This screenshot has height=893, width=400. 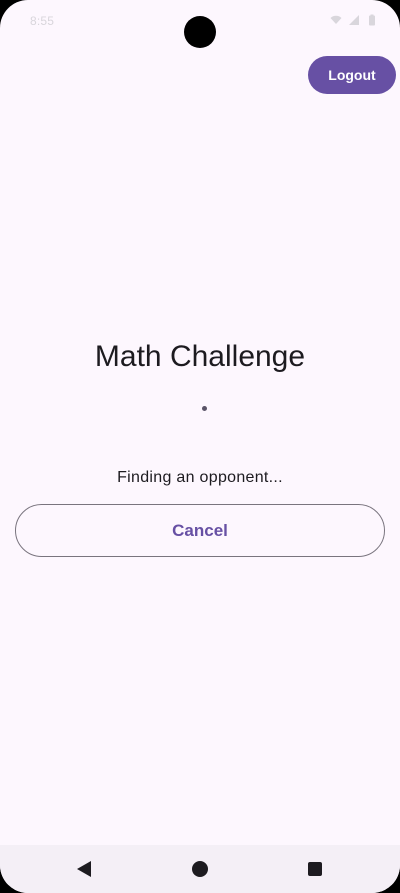 I want to click on recents-icon, so click(x=315, y=869).